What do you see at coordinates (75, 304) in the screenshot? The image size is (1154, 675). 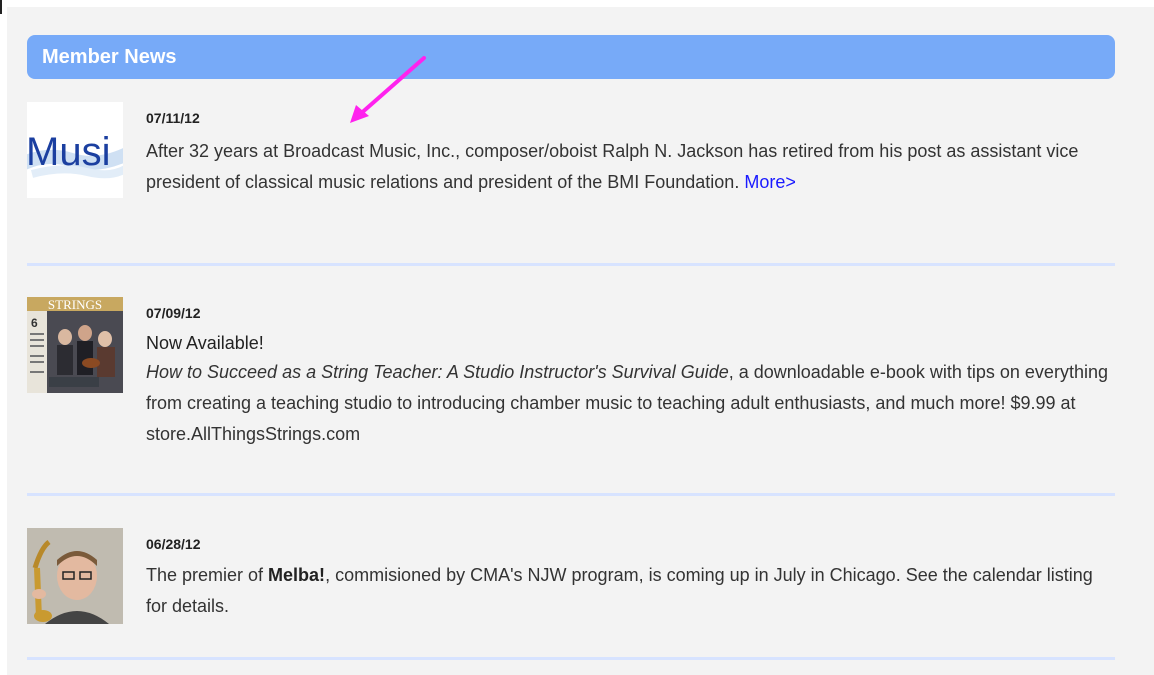 I see `magazine-masthead: STRINGS` at bounding box center [75, 304].